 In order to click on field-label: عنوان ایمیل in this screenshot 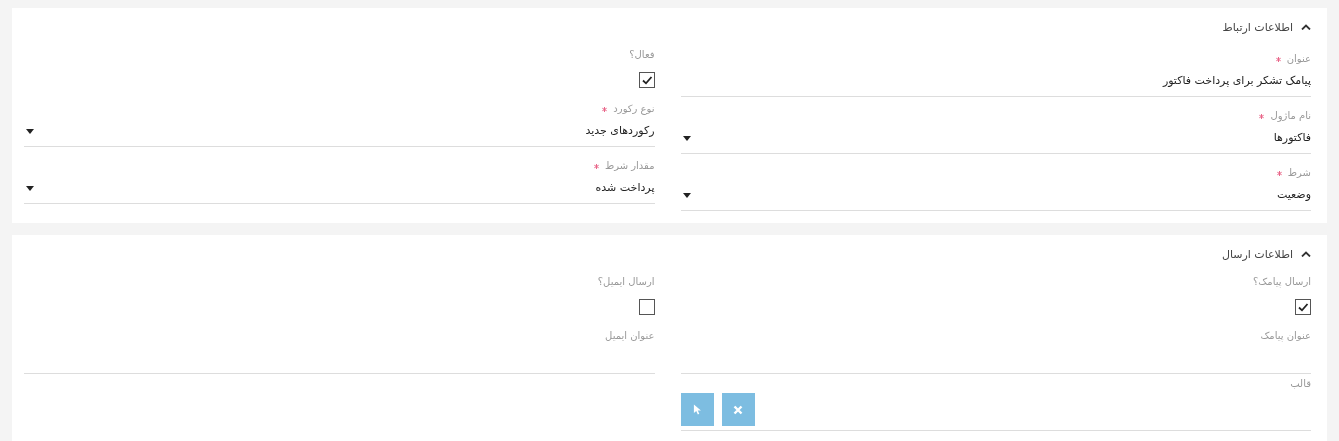, I will do `click(630, 336)`.